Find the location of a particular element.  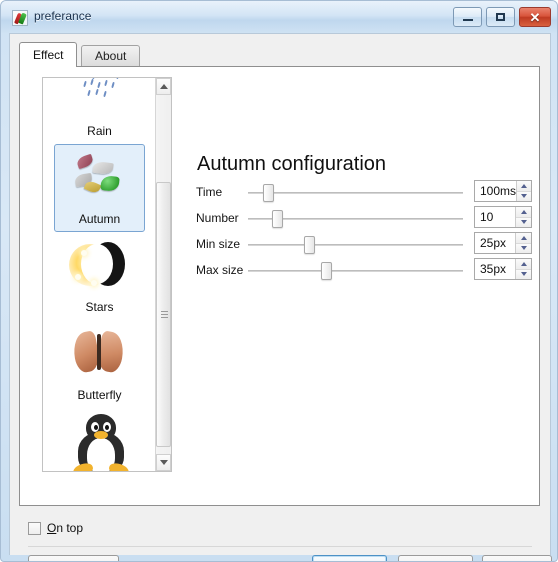

maximize-button is located at coordinates (500, 17).